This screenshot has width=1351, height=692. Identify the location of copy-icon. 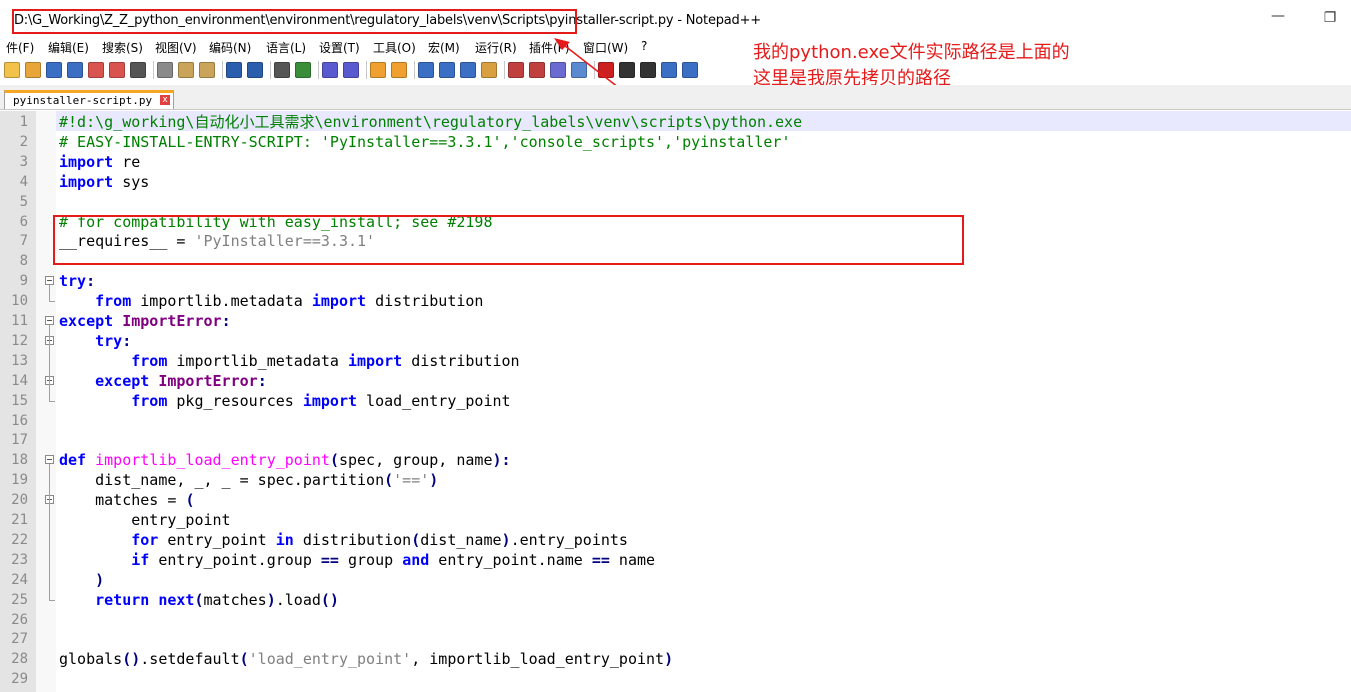
(186, 70).